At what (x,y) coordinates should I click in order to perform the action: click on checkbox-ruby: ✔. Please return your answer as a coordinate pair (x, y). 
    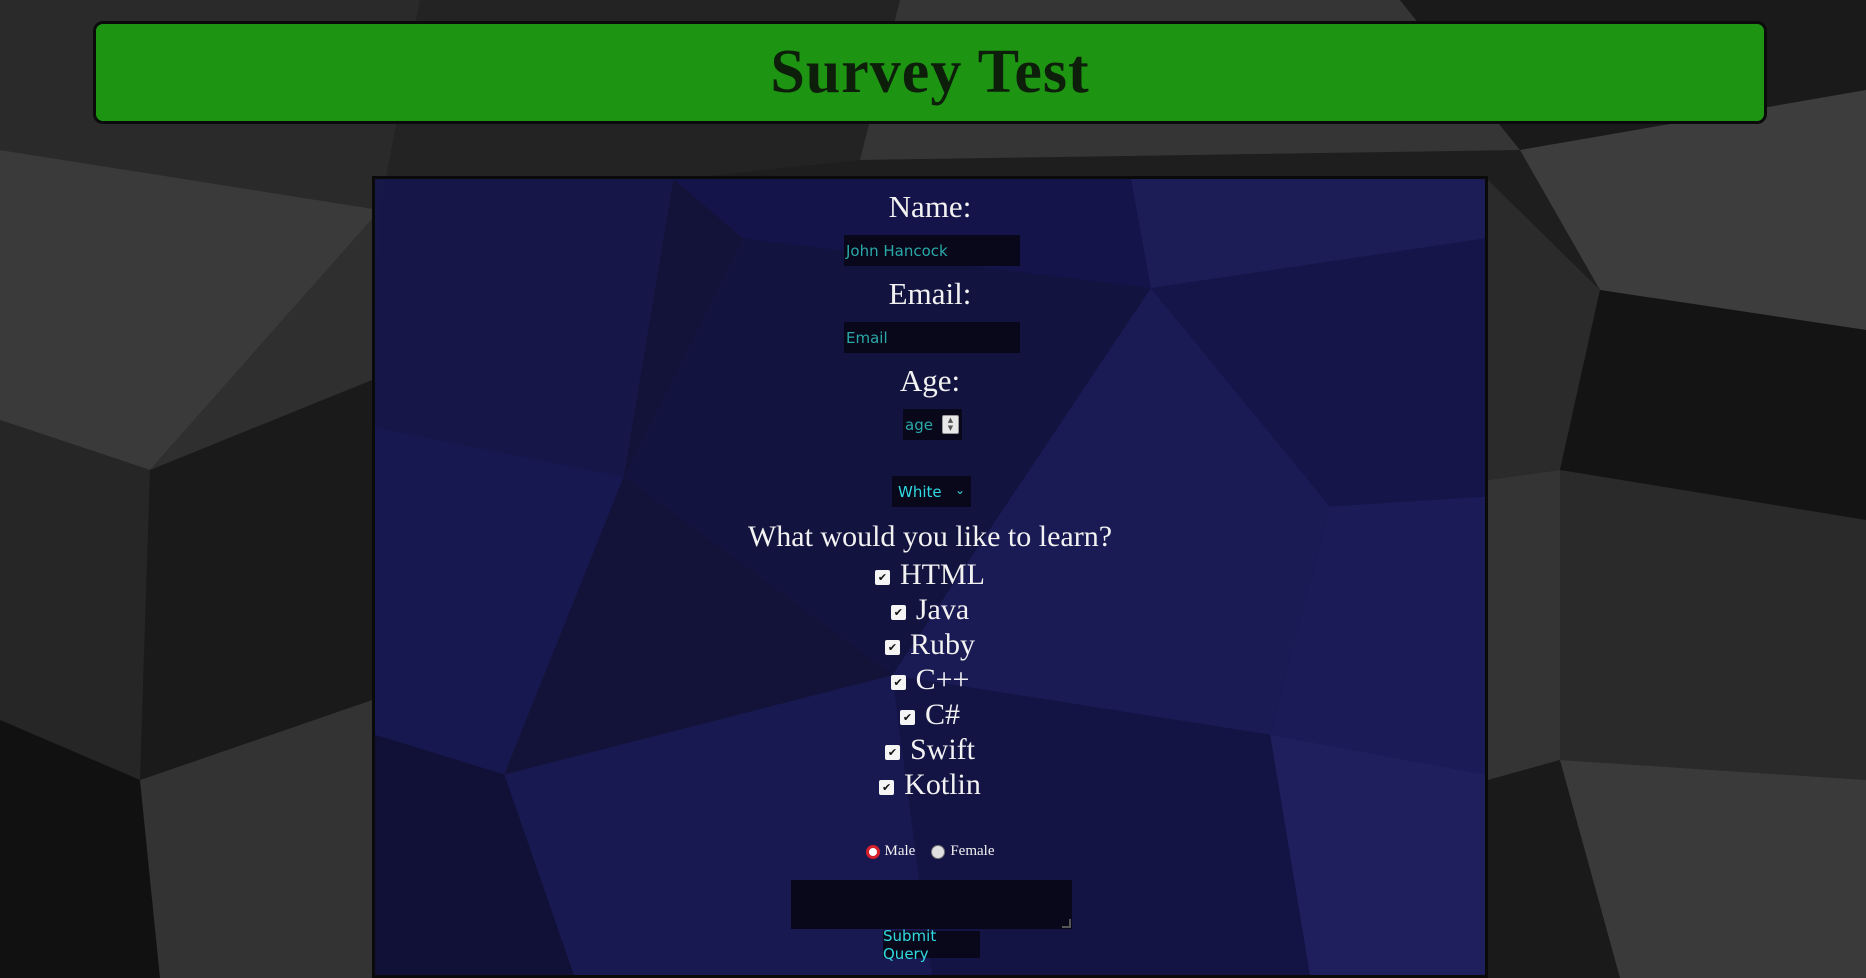
    Looking at the image, I should click on (892, 647).